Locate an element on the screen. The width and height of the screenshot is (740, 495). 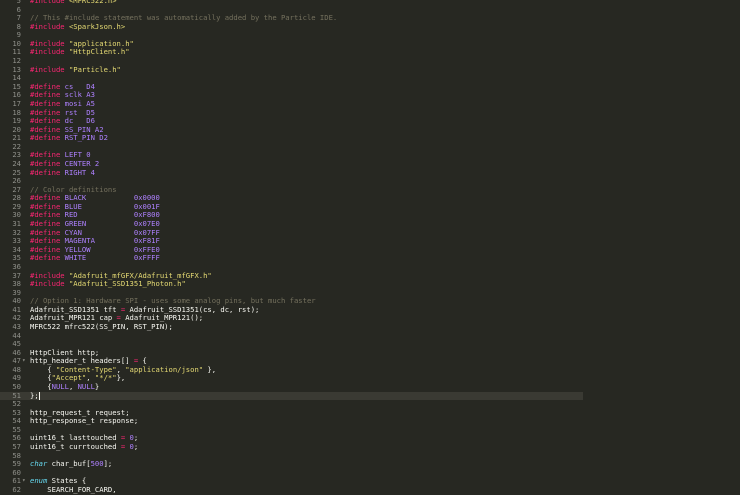
code-text: #include "Particle.h" is located at coordinates (75, 69).